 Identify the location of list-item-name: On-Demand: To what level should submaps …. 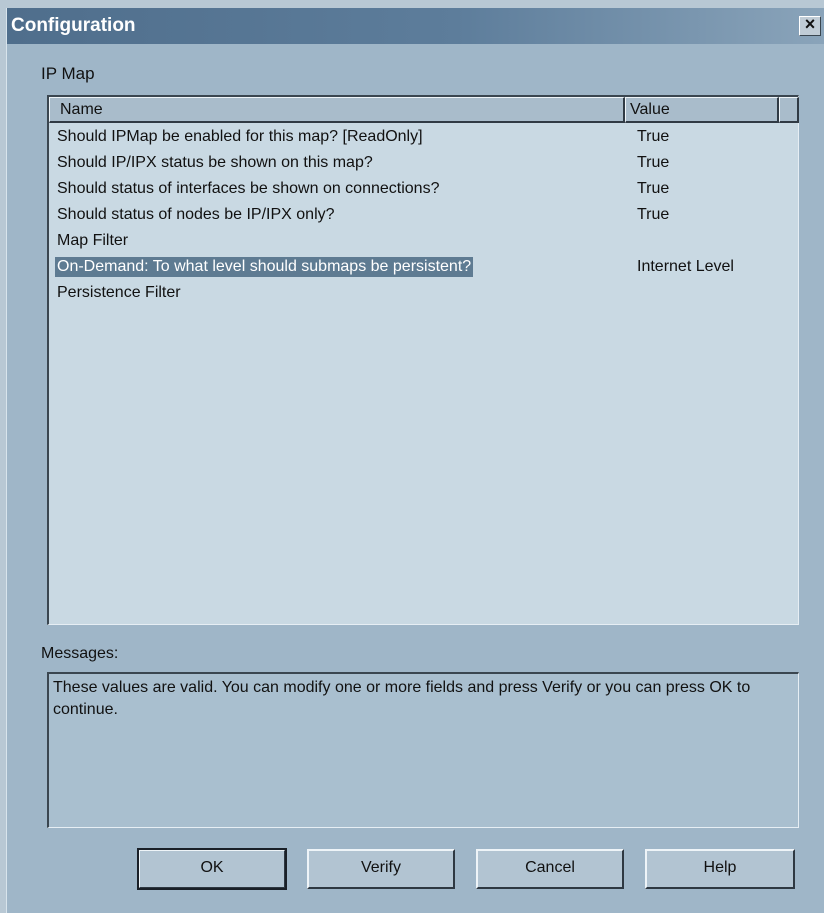
(264, 267).